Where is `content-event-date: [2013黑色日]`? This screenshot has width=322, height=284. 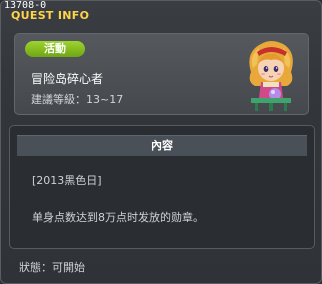 content-event-date: [2013黑色日] is located at coordinates (67, 180).